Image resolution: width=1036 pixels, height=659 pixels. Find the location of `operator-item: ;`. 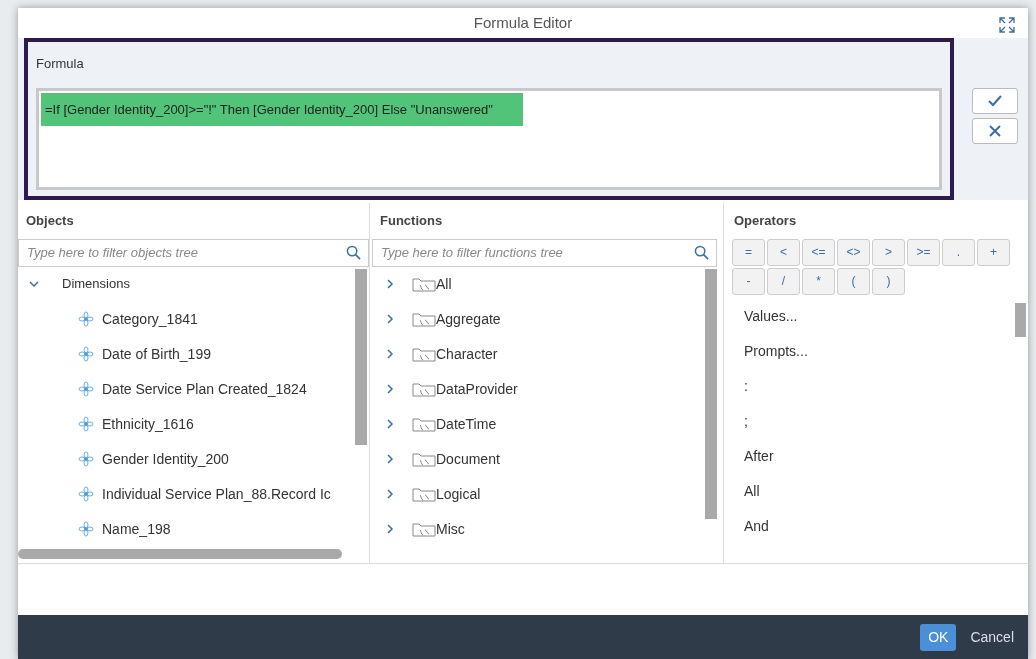

operator-item: ; is located at coordinates (746, 421).